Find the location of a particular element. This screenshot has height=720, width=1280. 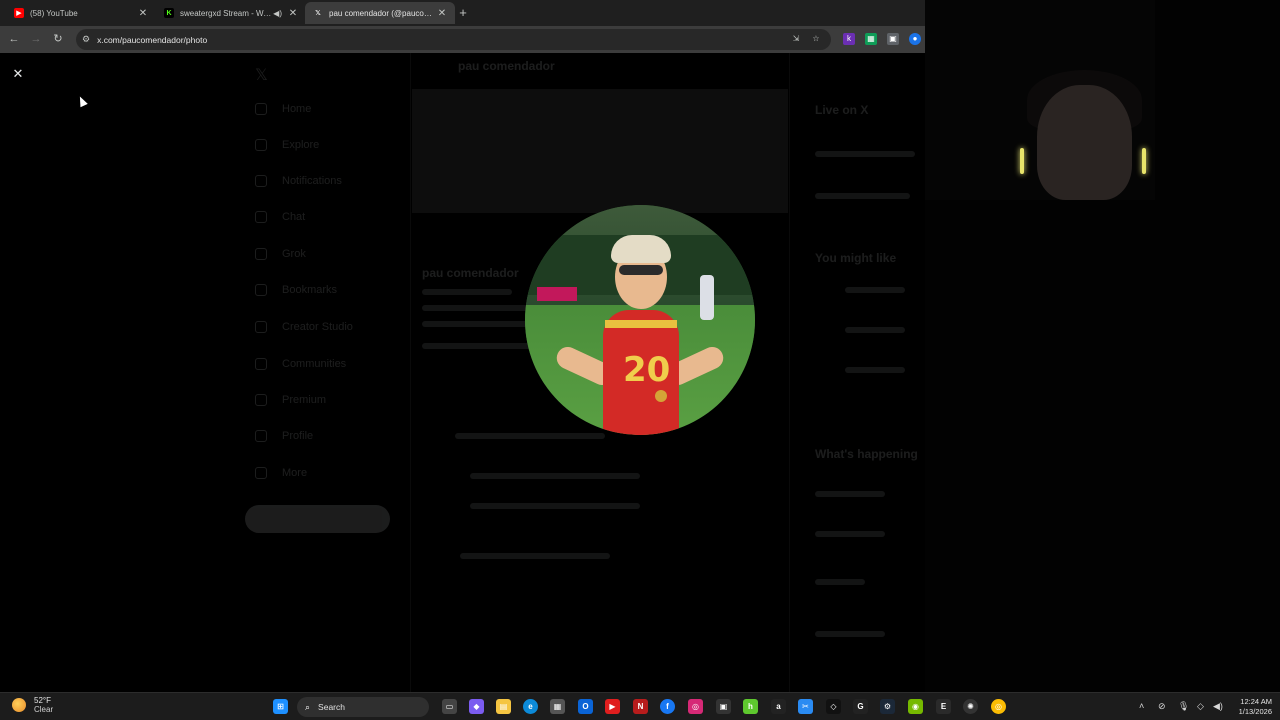

reload-icon: ↻ is located at coordinates (58, 39).